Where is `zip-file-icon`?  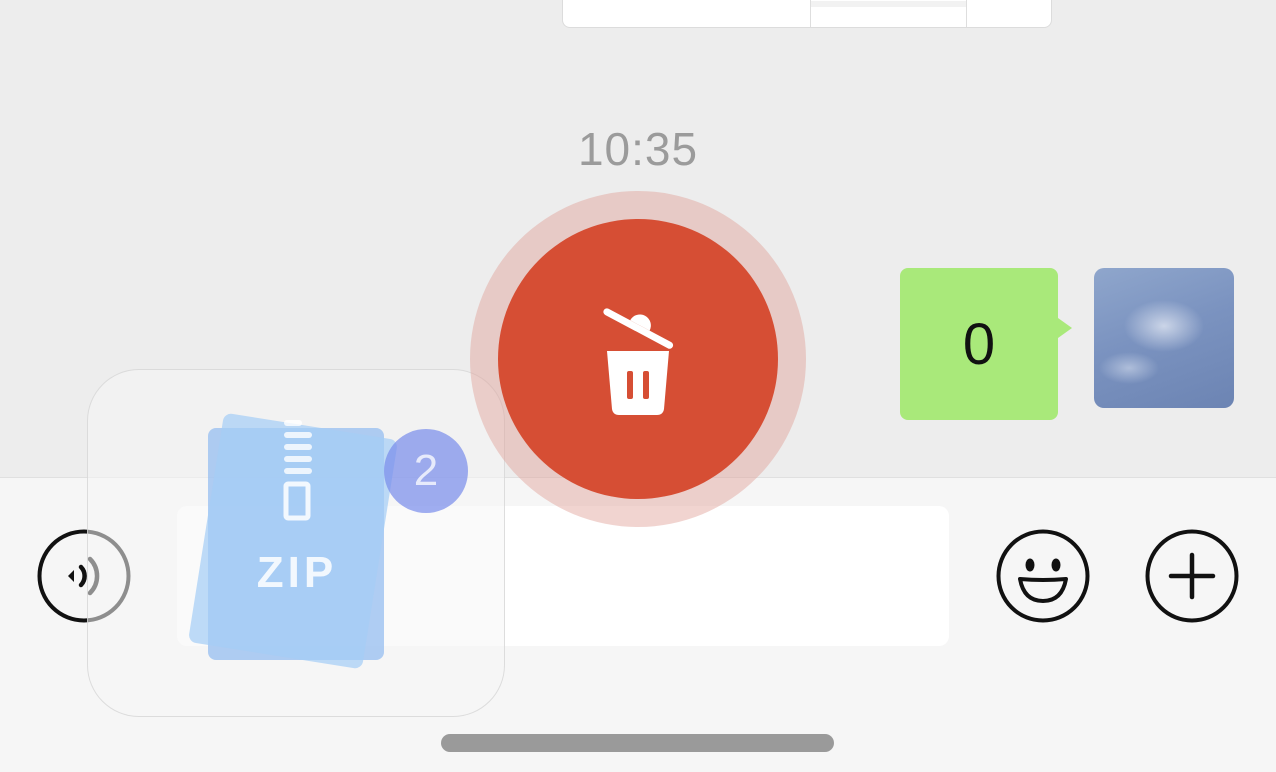
zip-file-icon is located at coordinates (297, 470).